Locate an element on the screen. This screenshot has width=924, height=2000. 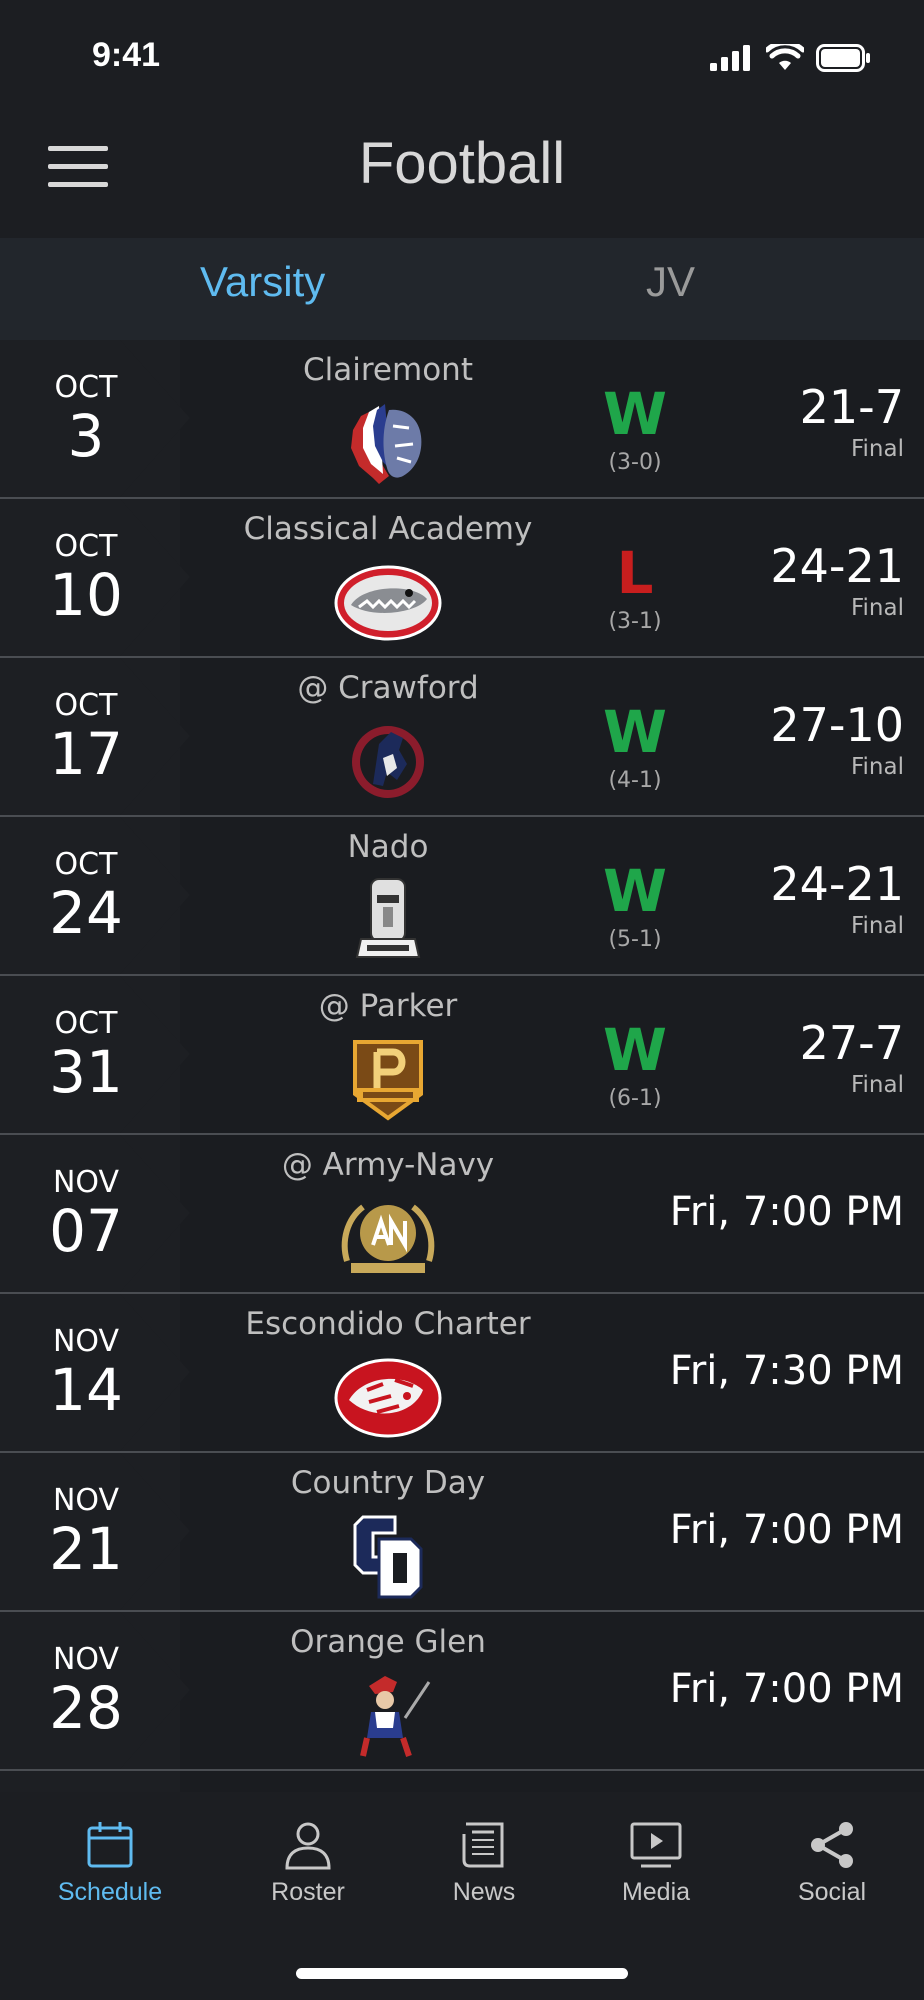
game-row: OCT 31 @ Parker W (6-1) 27-7 Final is located at coordinates (462, 1055).